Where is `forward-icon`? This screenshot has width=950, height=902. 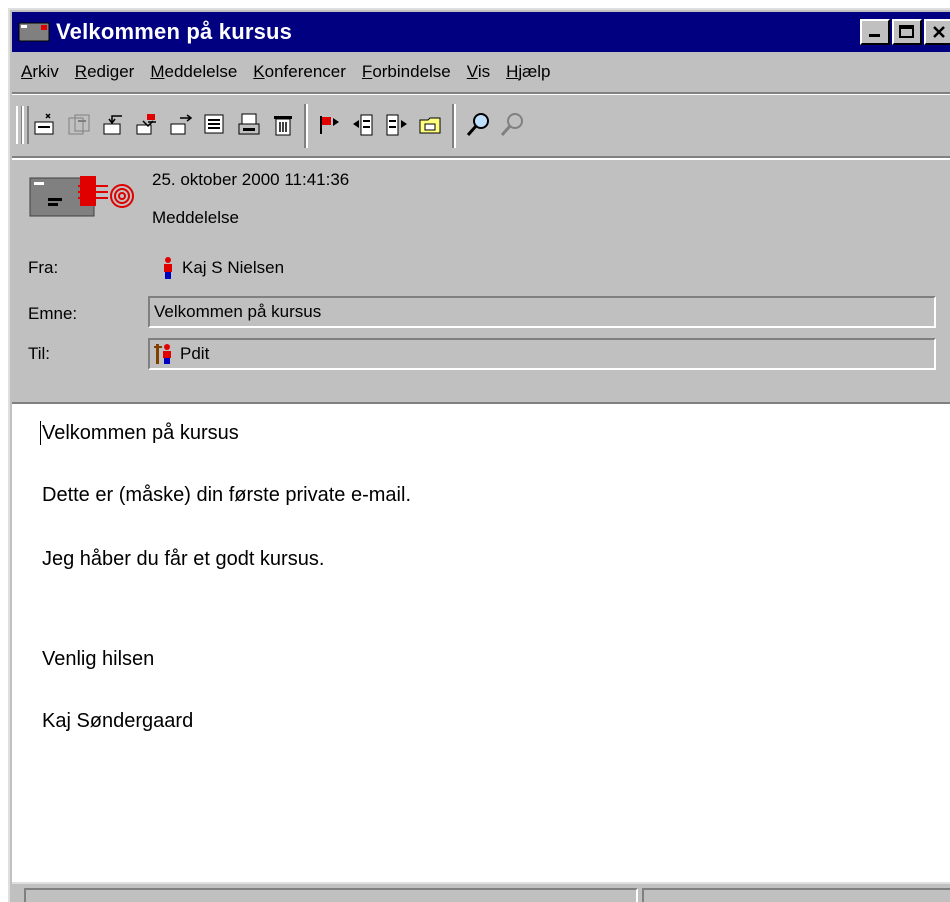
forward-icon is located at coordinates (181, 124).